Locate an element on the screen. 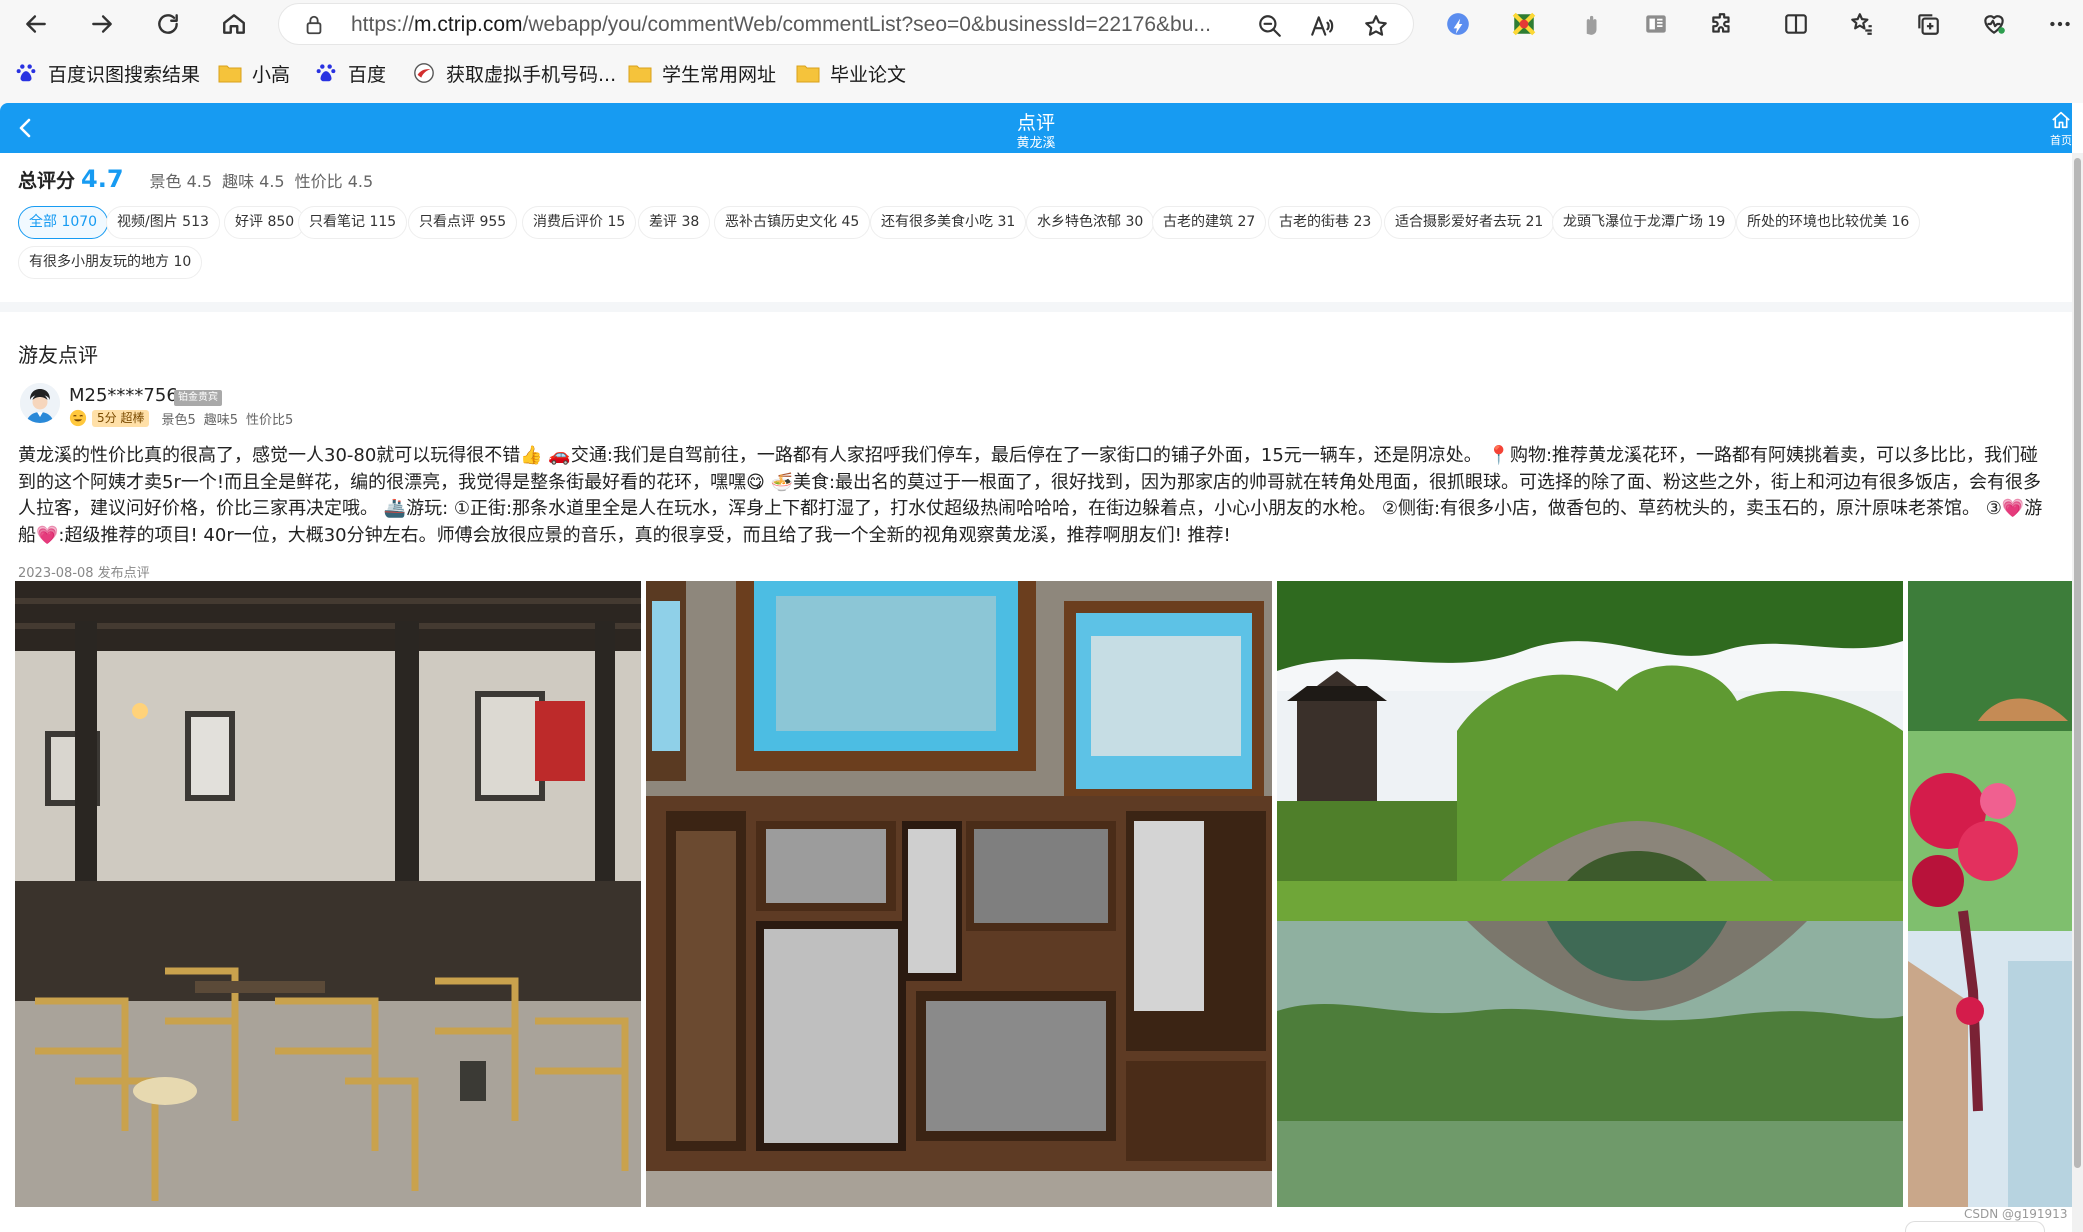 Image resolution: width=2083 pixels, height=1232 pixels. url-prefix: https:// is located at coordinates (383, 24).